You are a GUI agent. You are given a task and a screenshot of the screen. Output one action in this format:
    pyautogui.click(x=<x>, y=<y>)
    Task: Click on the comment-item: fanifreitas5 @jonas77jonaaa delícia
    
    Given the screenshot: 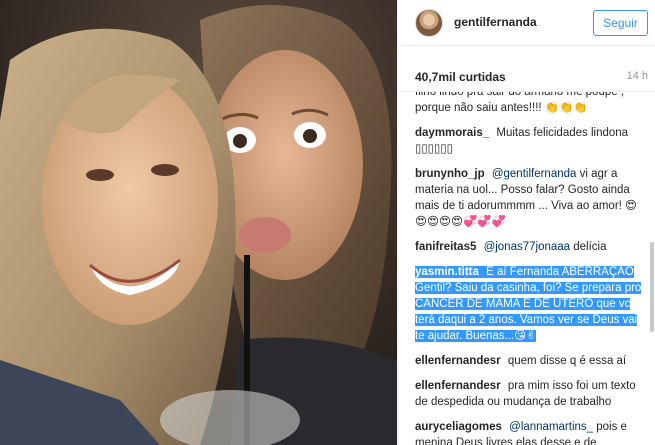 What is the action you would take?
    pyautogui.click(x=531, y=247)
    